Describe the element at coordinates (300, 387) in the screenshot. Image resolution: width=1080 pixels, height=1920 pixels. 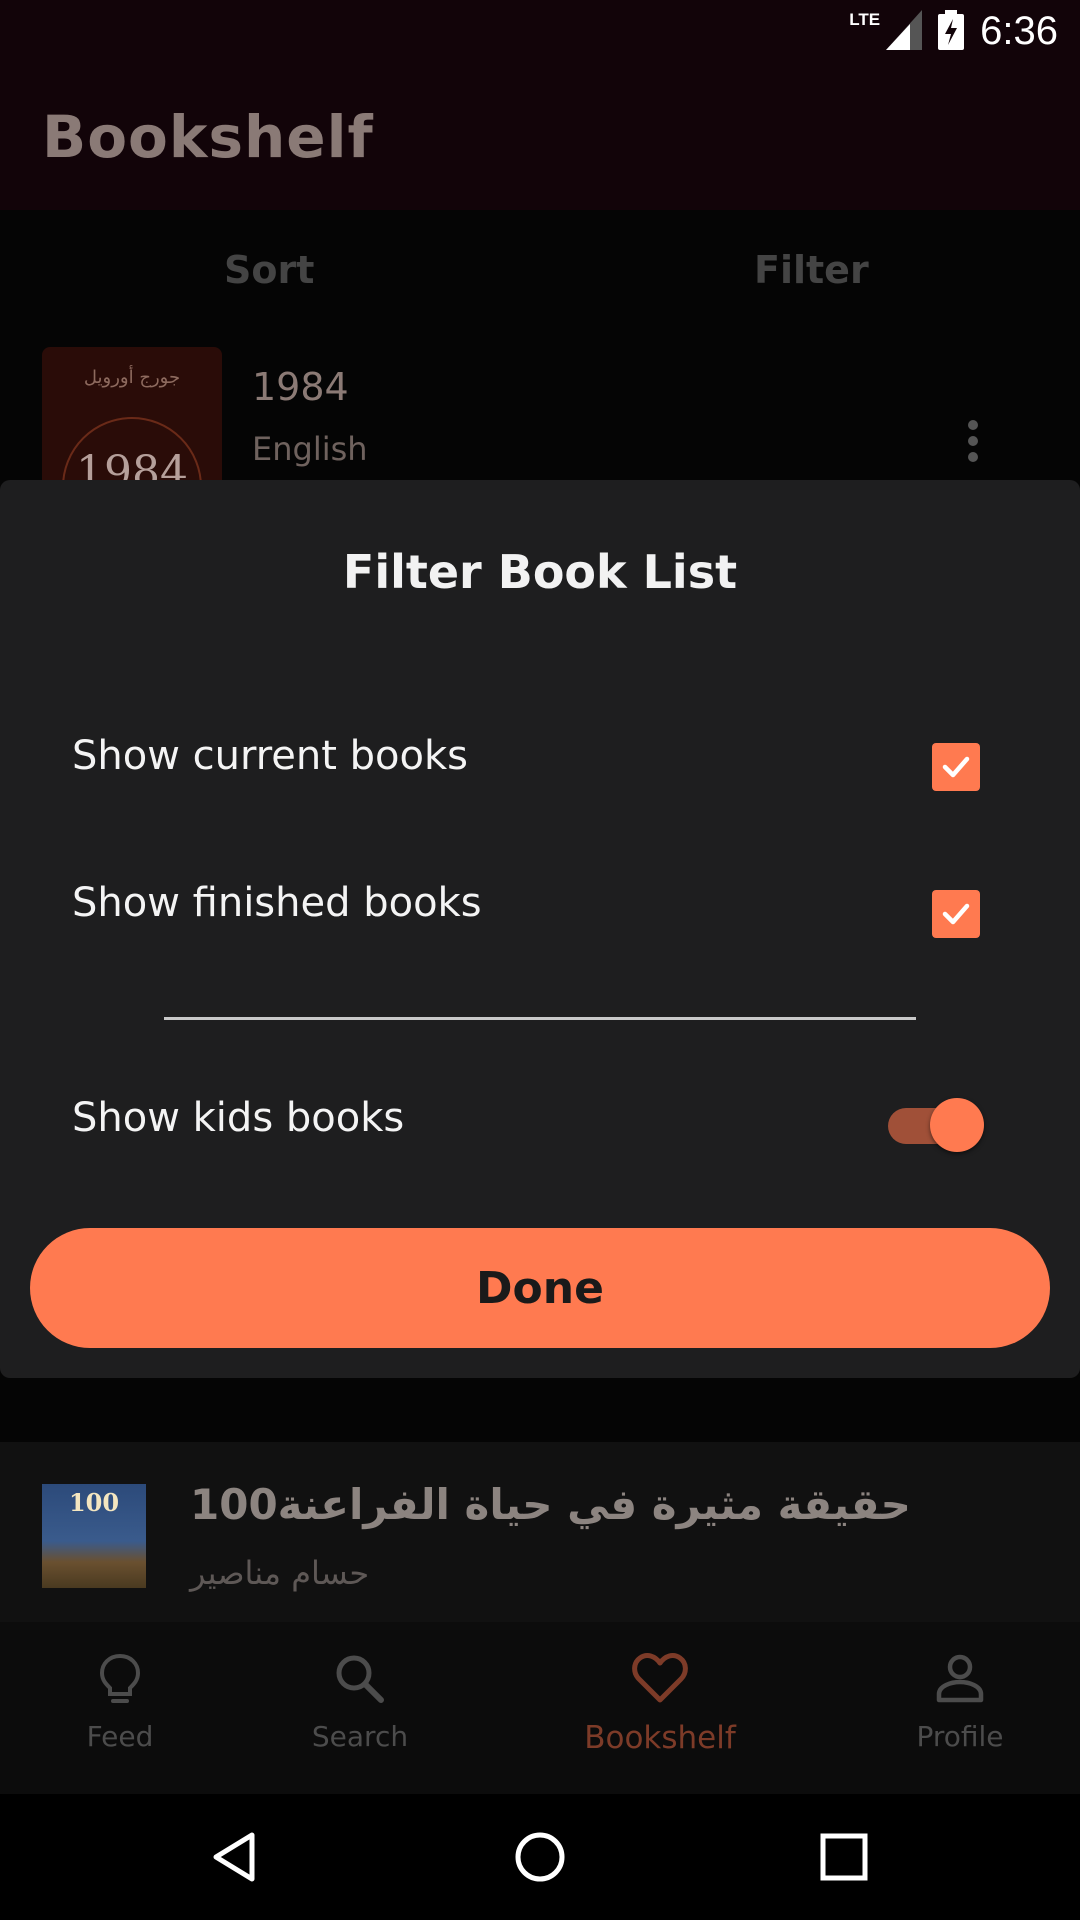
I see `book-title: 1984` at that location.